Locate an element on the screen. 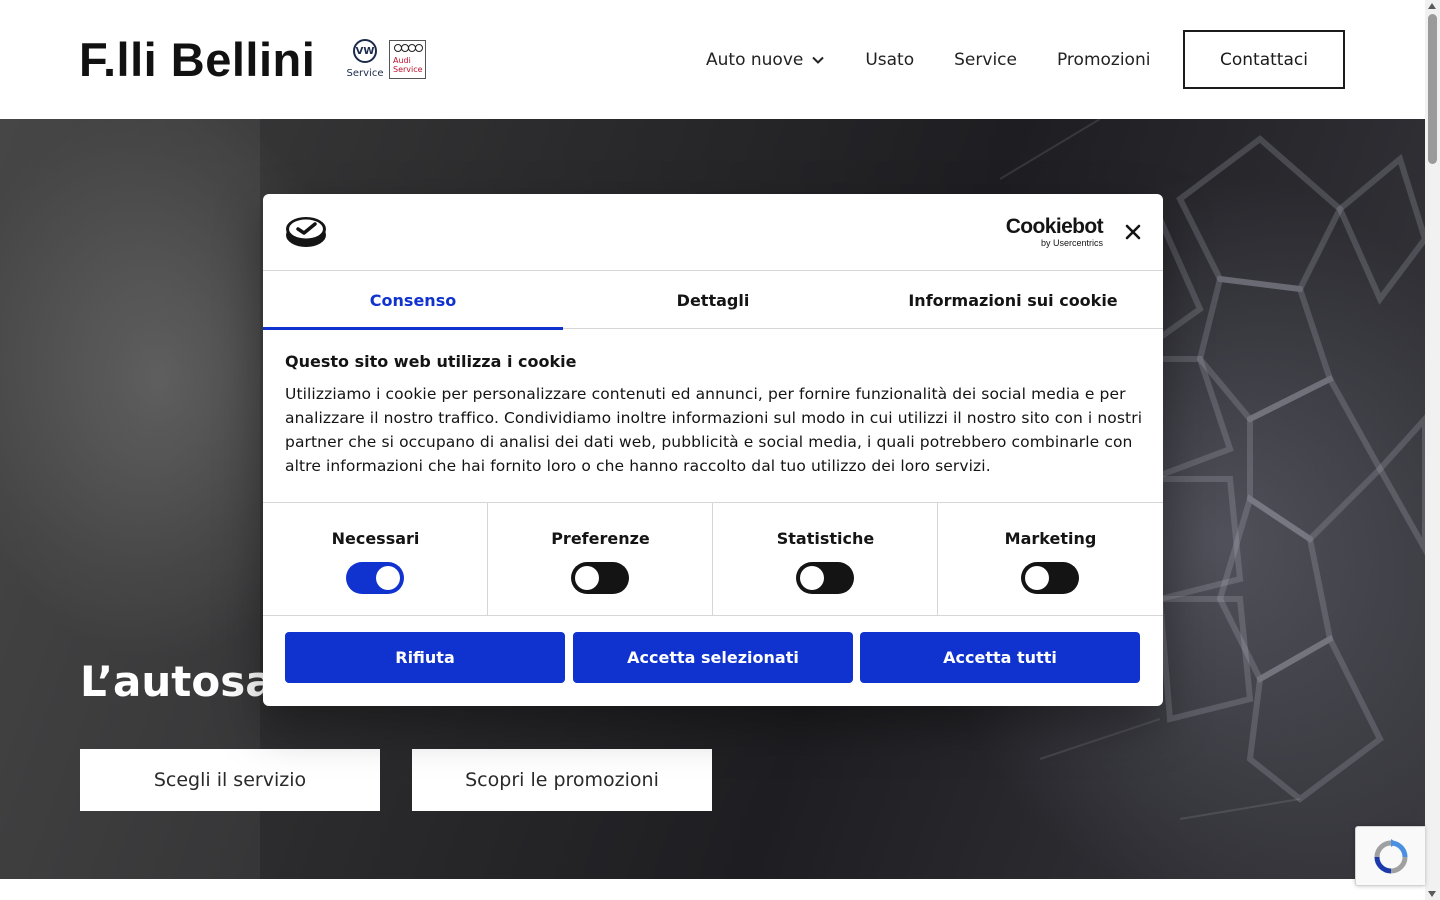 This screenshot has height=900, width=1440. audi-label-line2: Service is located at coordinates (408, 69).